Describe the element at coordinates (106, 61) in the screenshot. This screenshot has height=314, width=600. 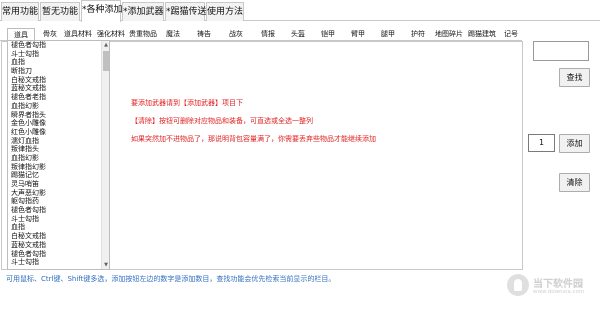
I see `scroll-thumb` at that location.